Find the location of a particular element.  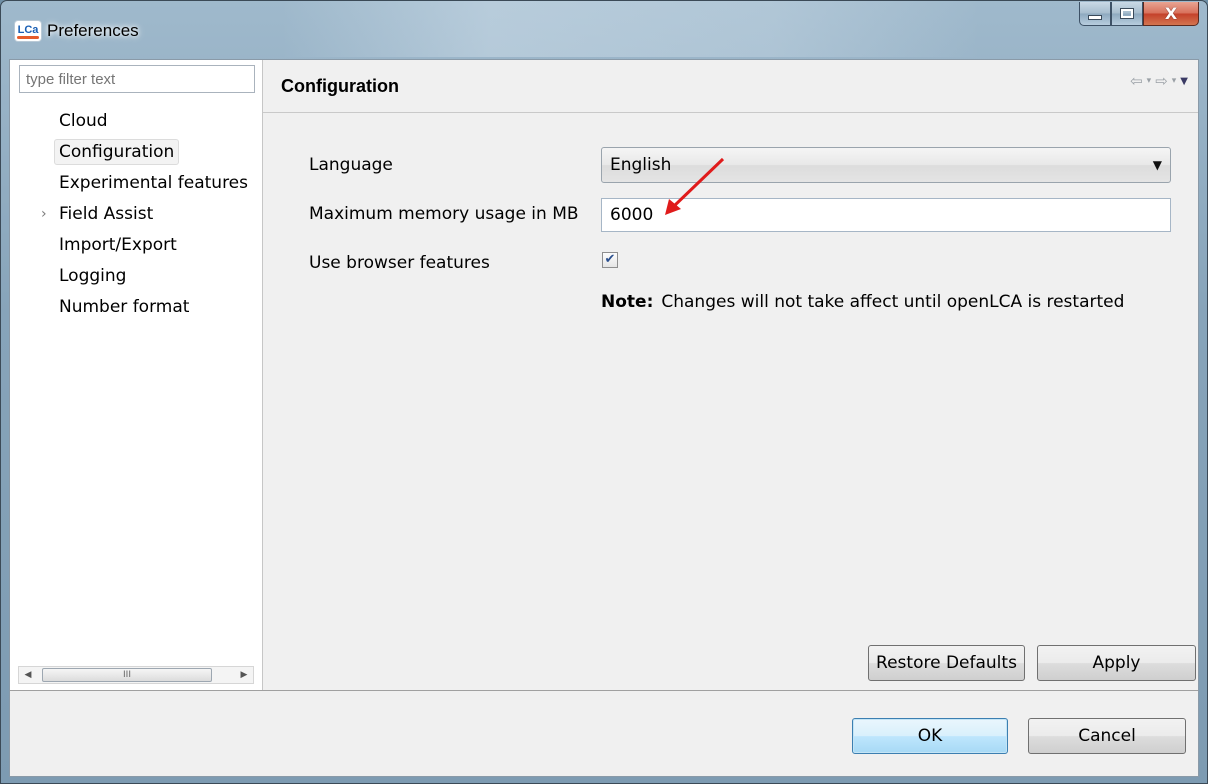

close-button: X is located at coordinates (1171, 14).